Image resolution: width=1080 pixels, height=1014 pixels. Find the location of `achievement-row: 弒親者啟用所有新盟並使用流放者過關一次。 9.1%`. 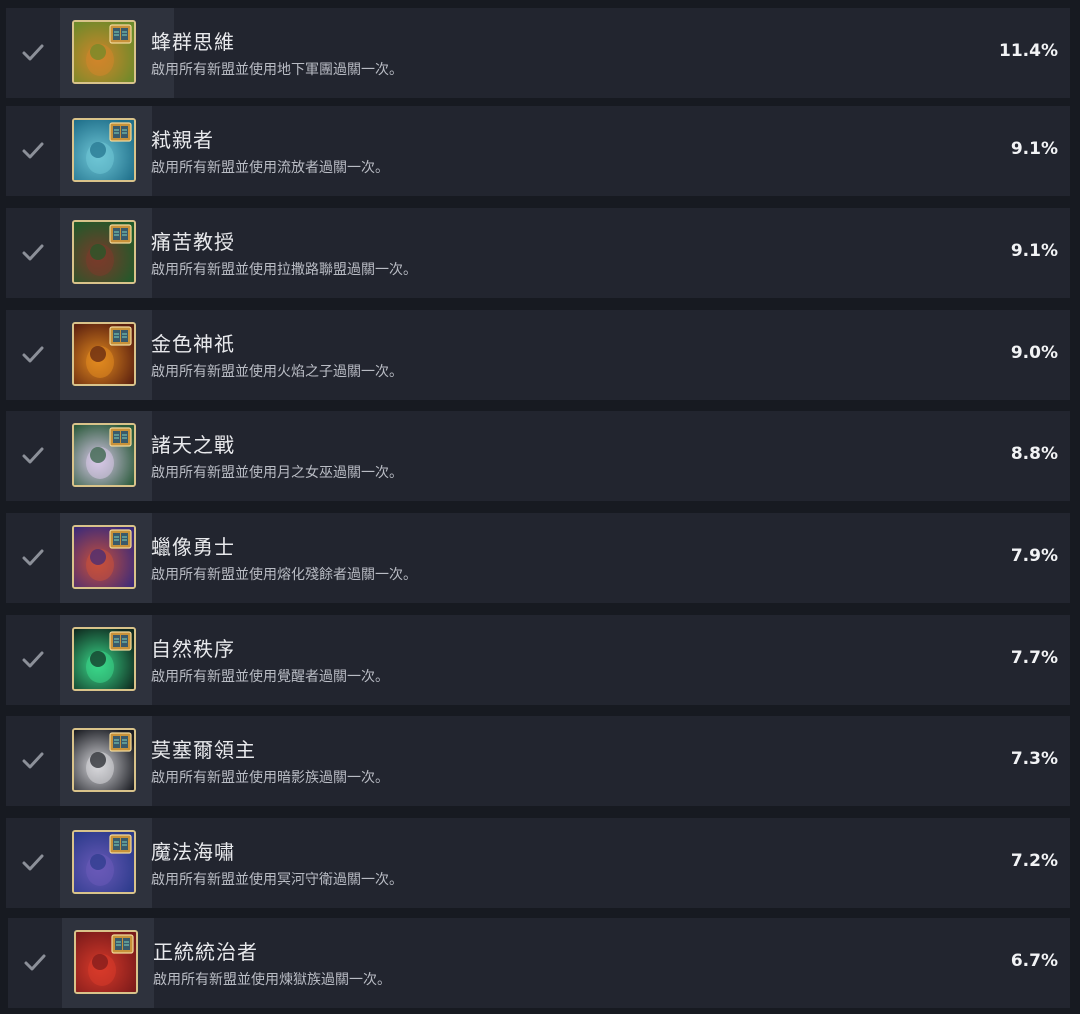

achievement-row: 弒親者啟用所有新盟並使用流放者過關一次。 9.1% is located at coordinates (538, 151).